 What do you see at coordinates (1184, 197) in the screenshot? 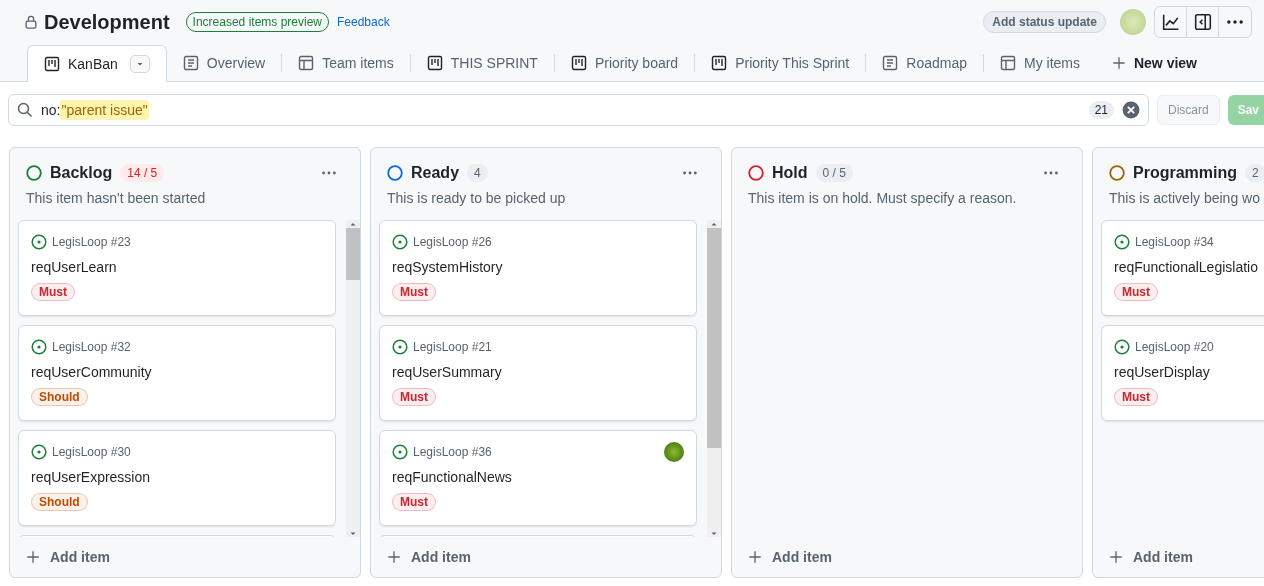
I see `column-description: This is actively being wo` at bounding box center [1184, 197].